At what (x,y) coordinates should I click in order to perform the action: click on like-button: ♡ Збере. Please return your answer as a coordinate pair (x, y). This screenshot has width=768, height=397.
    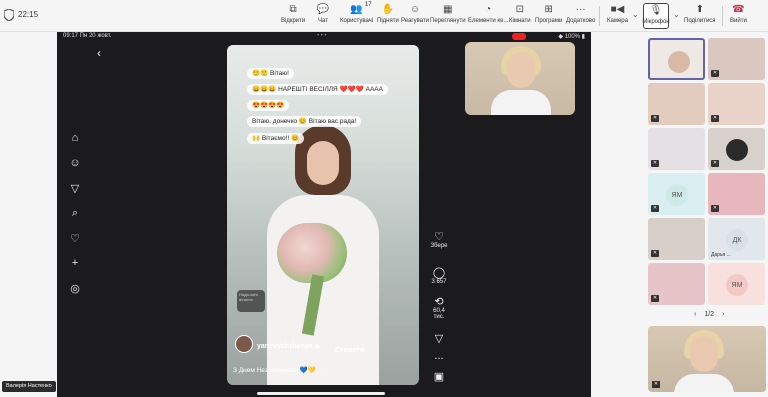
    Looking at the image, I should click on (439, 239).